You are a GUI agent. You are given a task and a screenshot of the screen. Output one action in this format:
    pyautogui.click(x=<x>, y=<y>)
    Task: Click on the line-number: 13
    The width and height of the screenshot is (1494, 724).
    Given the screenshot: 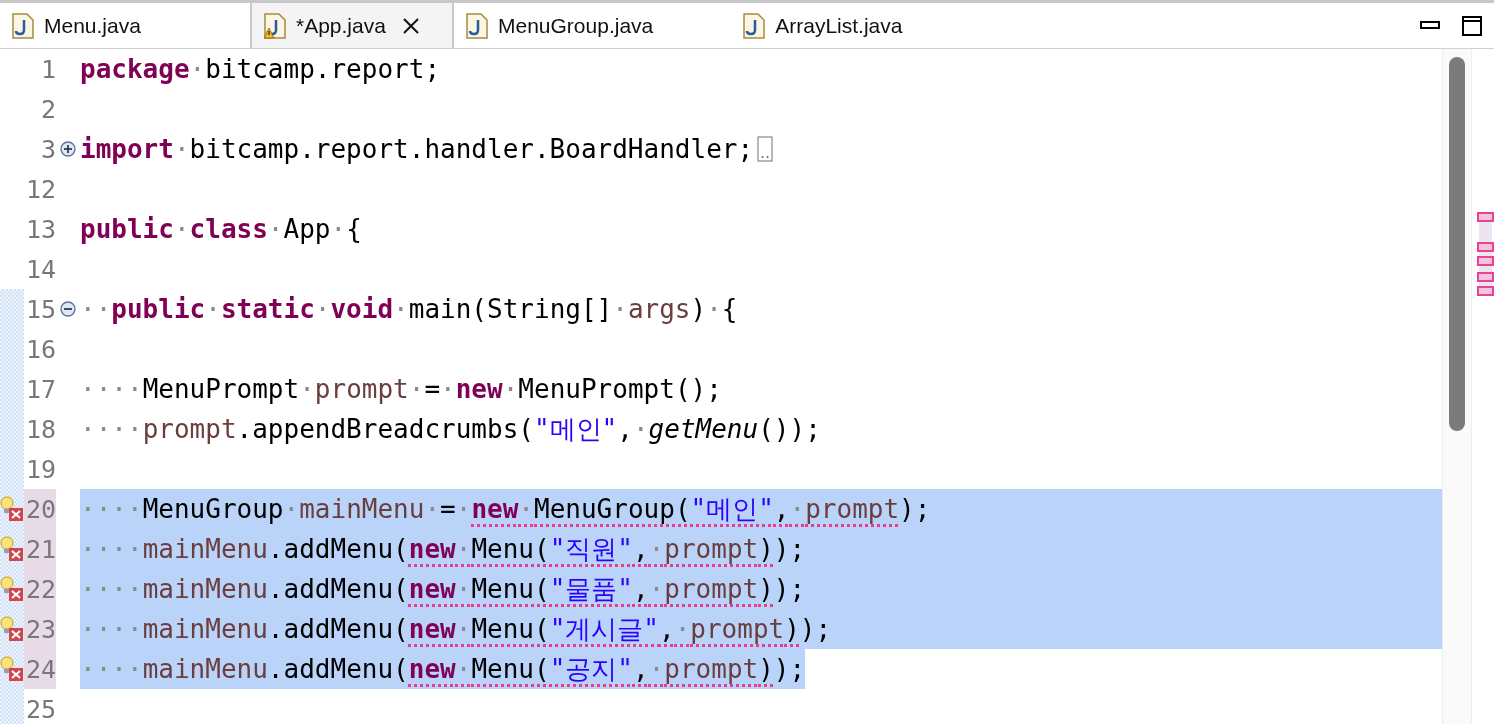 What is the action you would take?
    pyautogui.click(x=40, y=229)
    